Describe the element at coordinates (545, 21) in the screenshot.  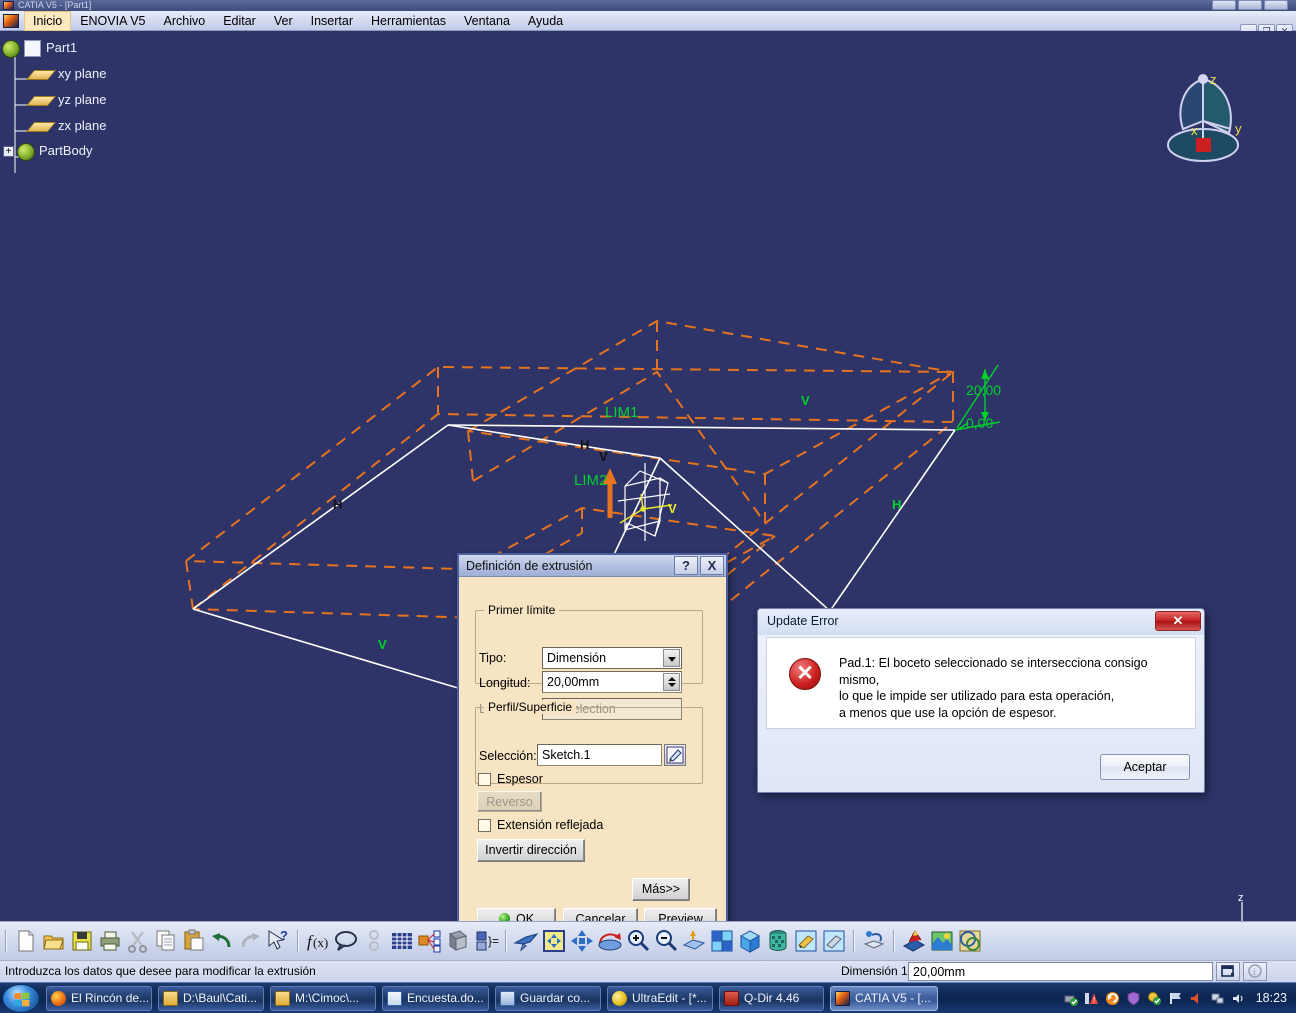
I see `menu-item-ayuda: Ayuda` at that location.